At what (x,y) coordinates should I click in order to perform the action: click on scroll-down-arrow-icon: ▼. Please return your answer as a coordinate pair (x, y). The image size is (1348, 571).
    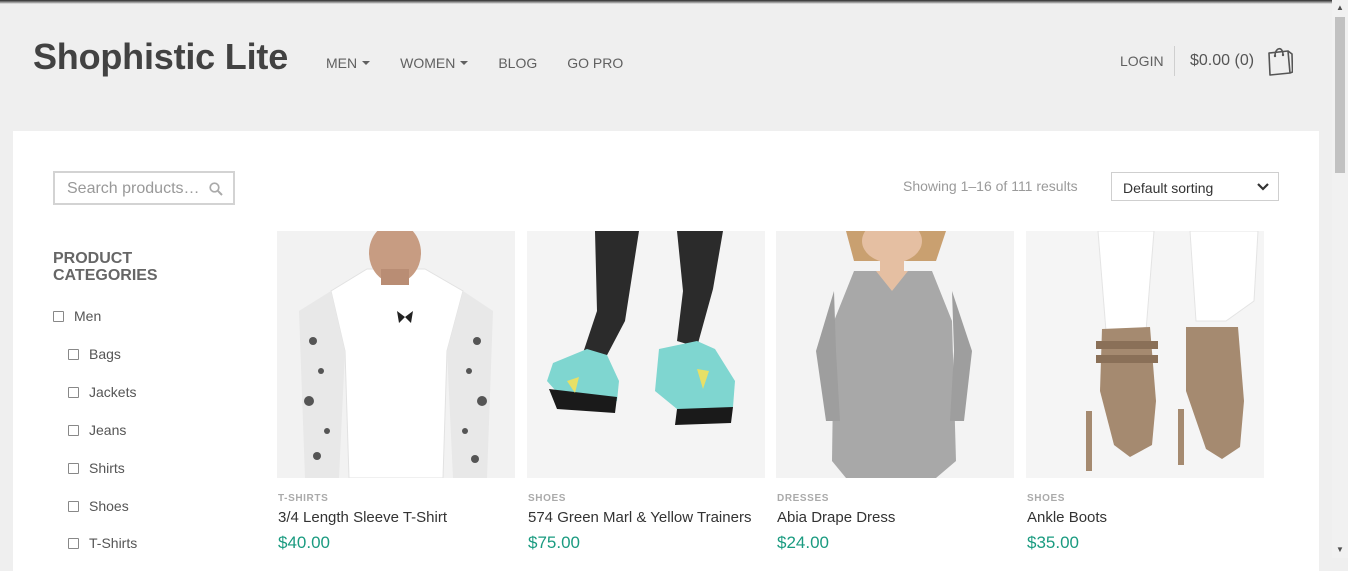
    Looking at the image, I should click on (1340, 550).